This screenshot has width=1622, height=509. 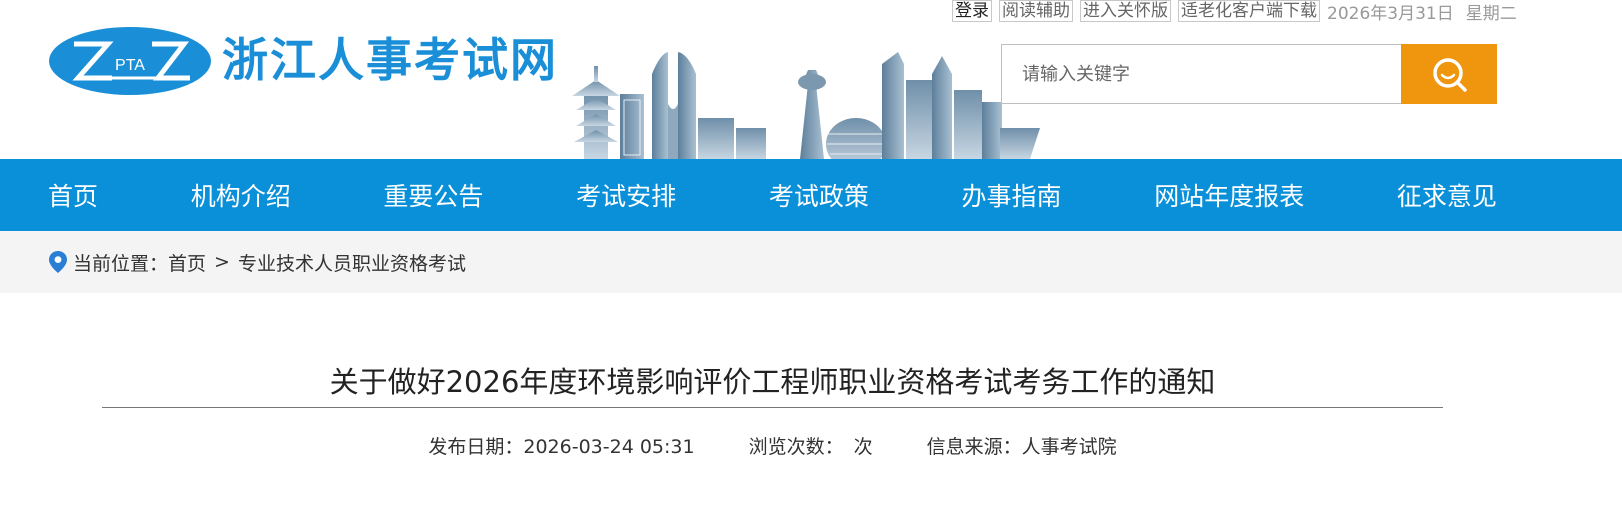 What do you see at coordinates (121, 263) in the screenshot?
I see `breadcrumb-label: 当前位置：` at bounding box center [121, 263].